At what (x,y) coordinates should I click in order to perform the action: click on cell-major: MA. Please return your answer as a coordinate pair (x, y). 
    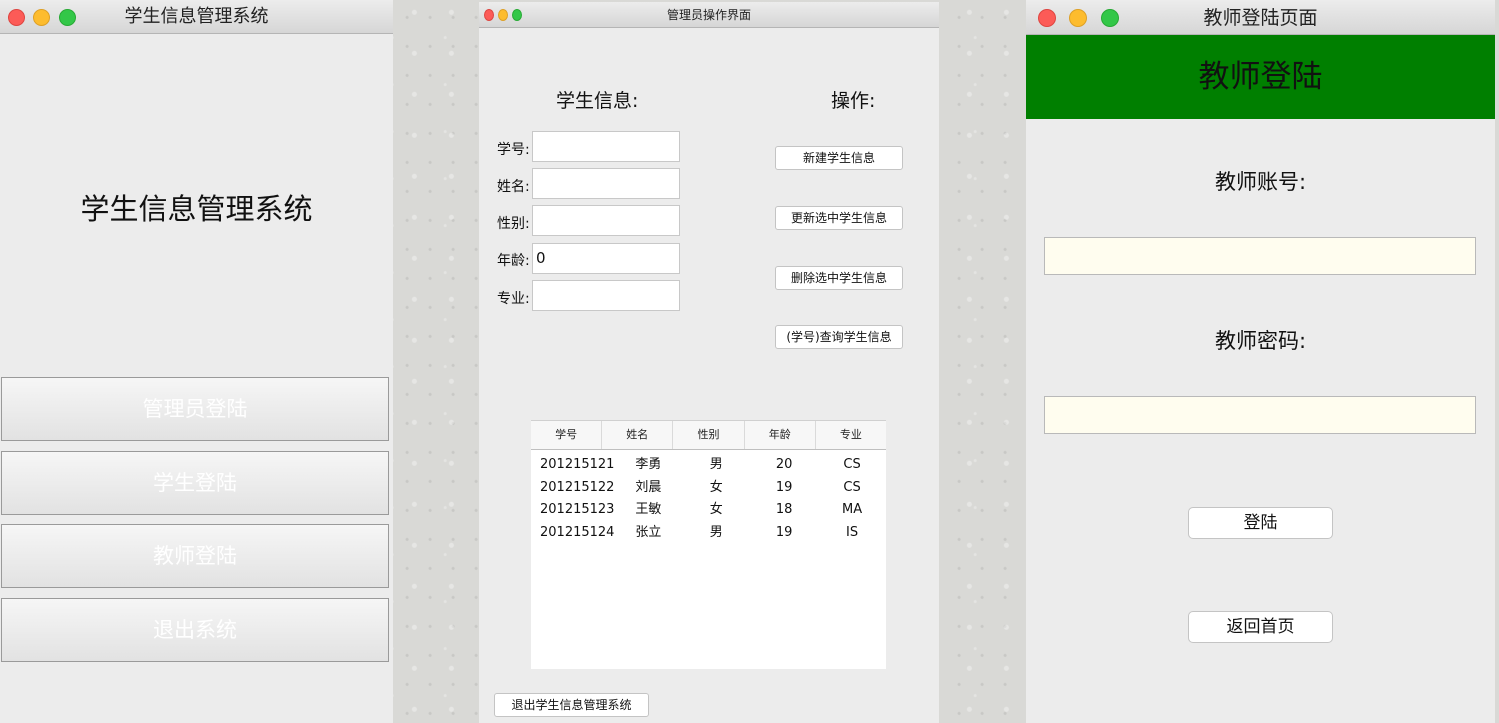
    Looking at the image, I should click on (852, 509).